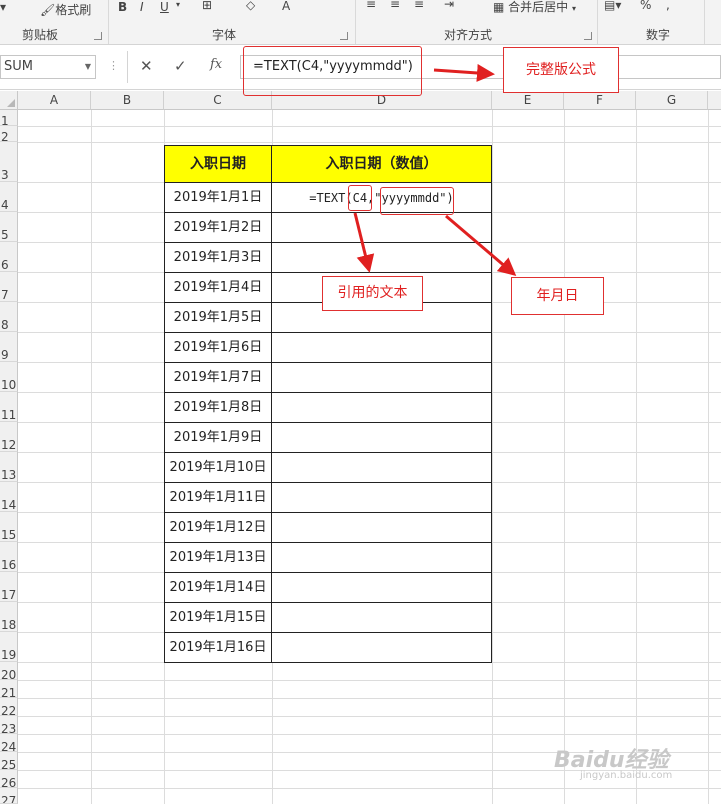  What do you see at coordinates (464, 72) in the screenshot?
I see `arrow-to-full-formula` at bounding box center [464, 72].